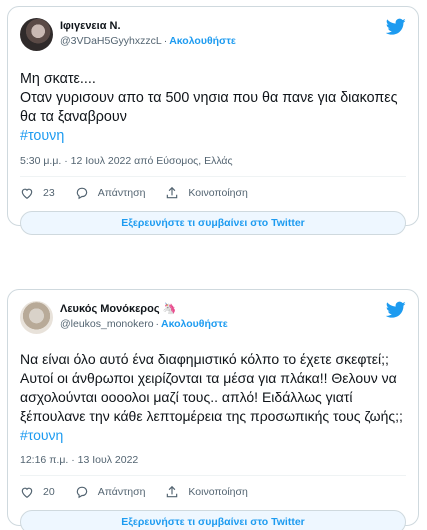 This screenshot has height=530, width=427. What do you see at coordinates (111, 41) in the screenshot?
I see `handle: @3VDaH5GyyhxzzcL` at bounding box center [111, 41].